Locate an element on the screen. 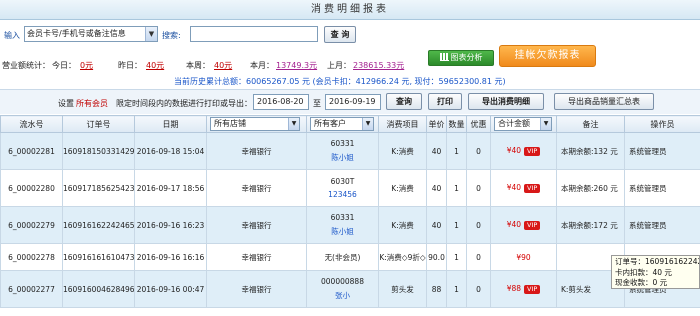  col-date: 日期 is located at coordinates (170, 124).